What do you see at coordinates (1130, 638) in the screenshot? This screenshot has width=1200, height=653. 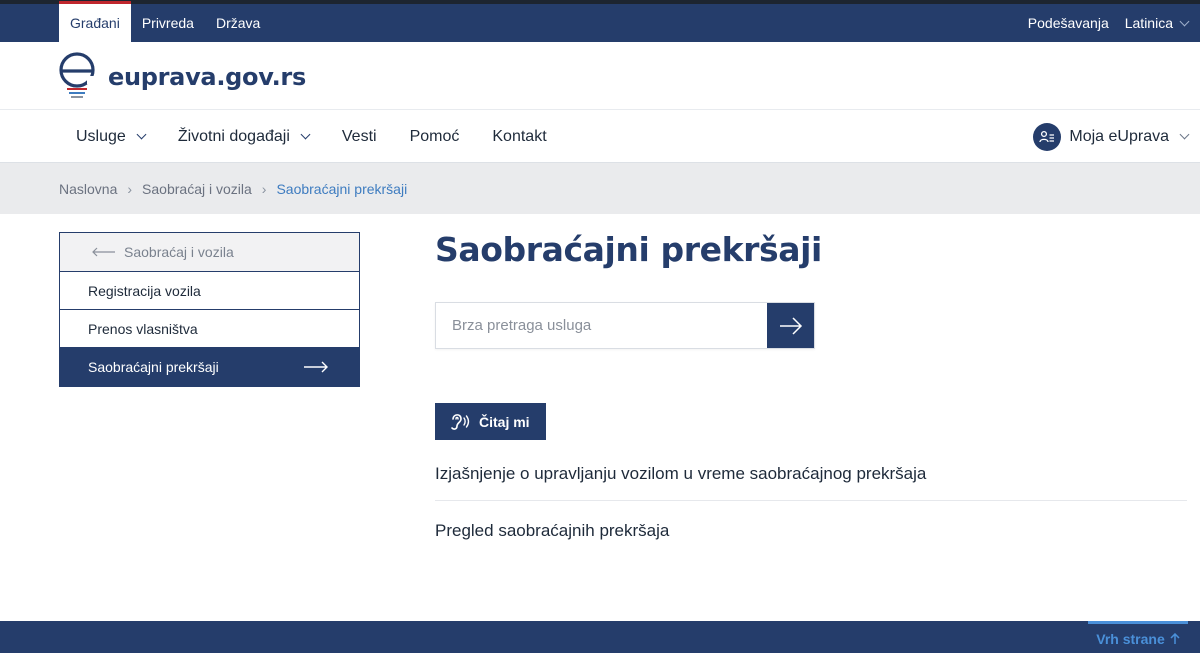 I see `back-to-top-label: Vrh strane` at bounding box center [1130, 638].